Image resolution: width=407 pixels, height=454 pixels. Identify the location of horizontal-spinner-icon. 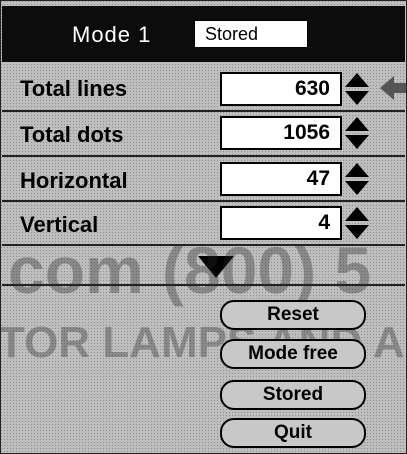
(357, 179).